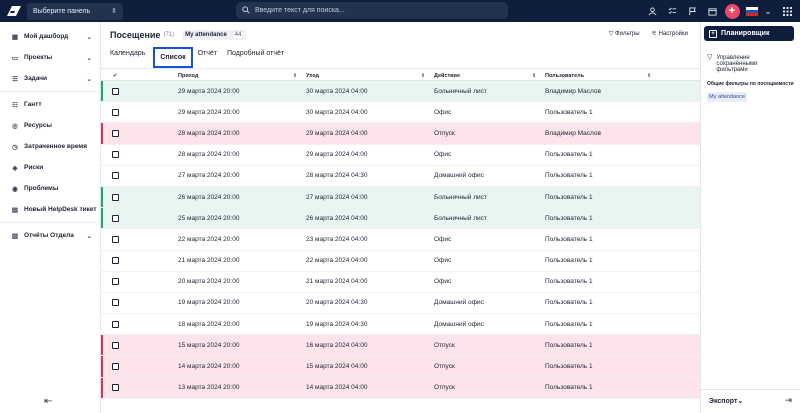 The width and height of the screenshot is (800, 413). Describe the element at coordinates (50, 104) in the screenshot. I see `sidebar-item: ☷ Гантт` at that location.